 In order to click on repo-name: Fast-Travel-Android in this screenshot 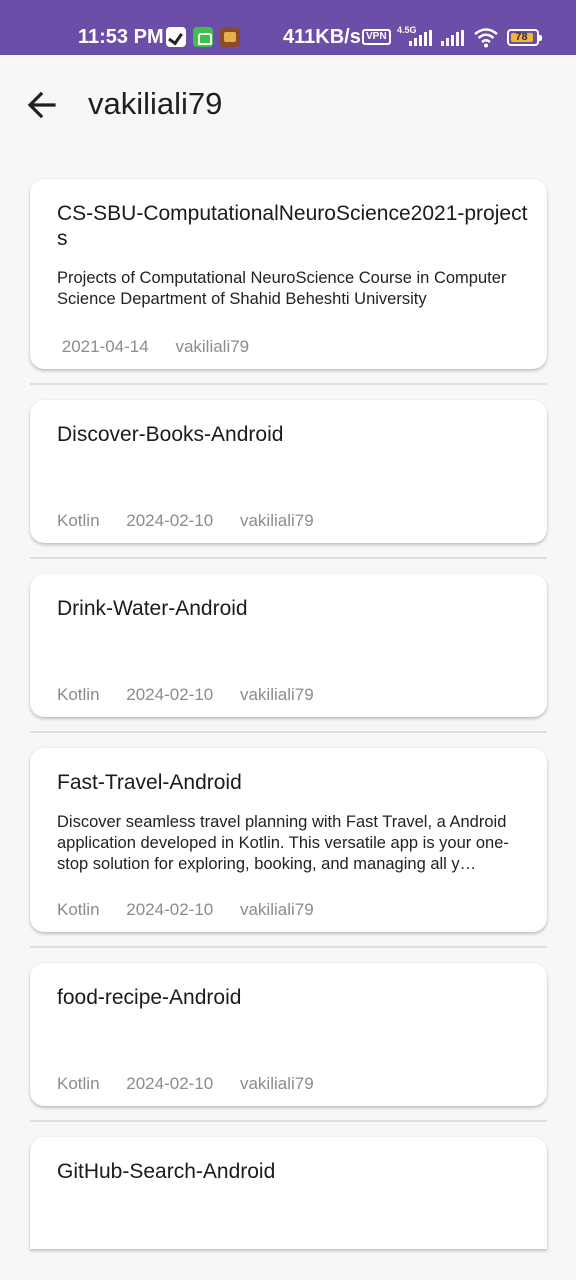, I will do `click(149, 782)`.